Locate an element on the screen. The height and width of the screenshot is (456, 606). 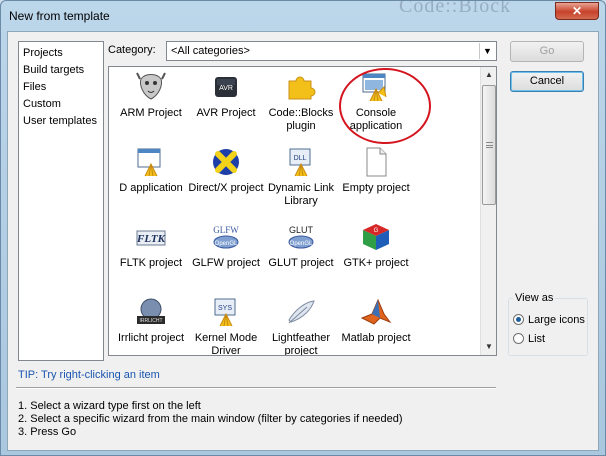
highlight-circle is located at coordinates (385, 106).